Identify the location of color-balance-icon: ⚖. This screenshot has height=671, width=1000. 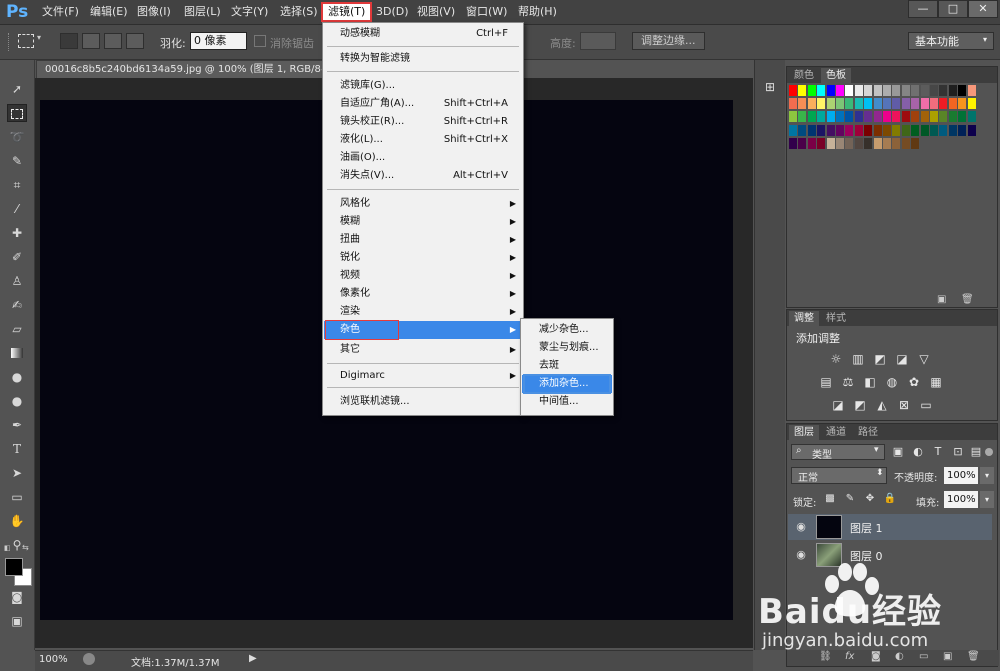
(848, 382).